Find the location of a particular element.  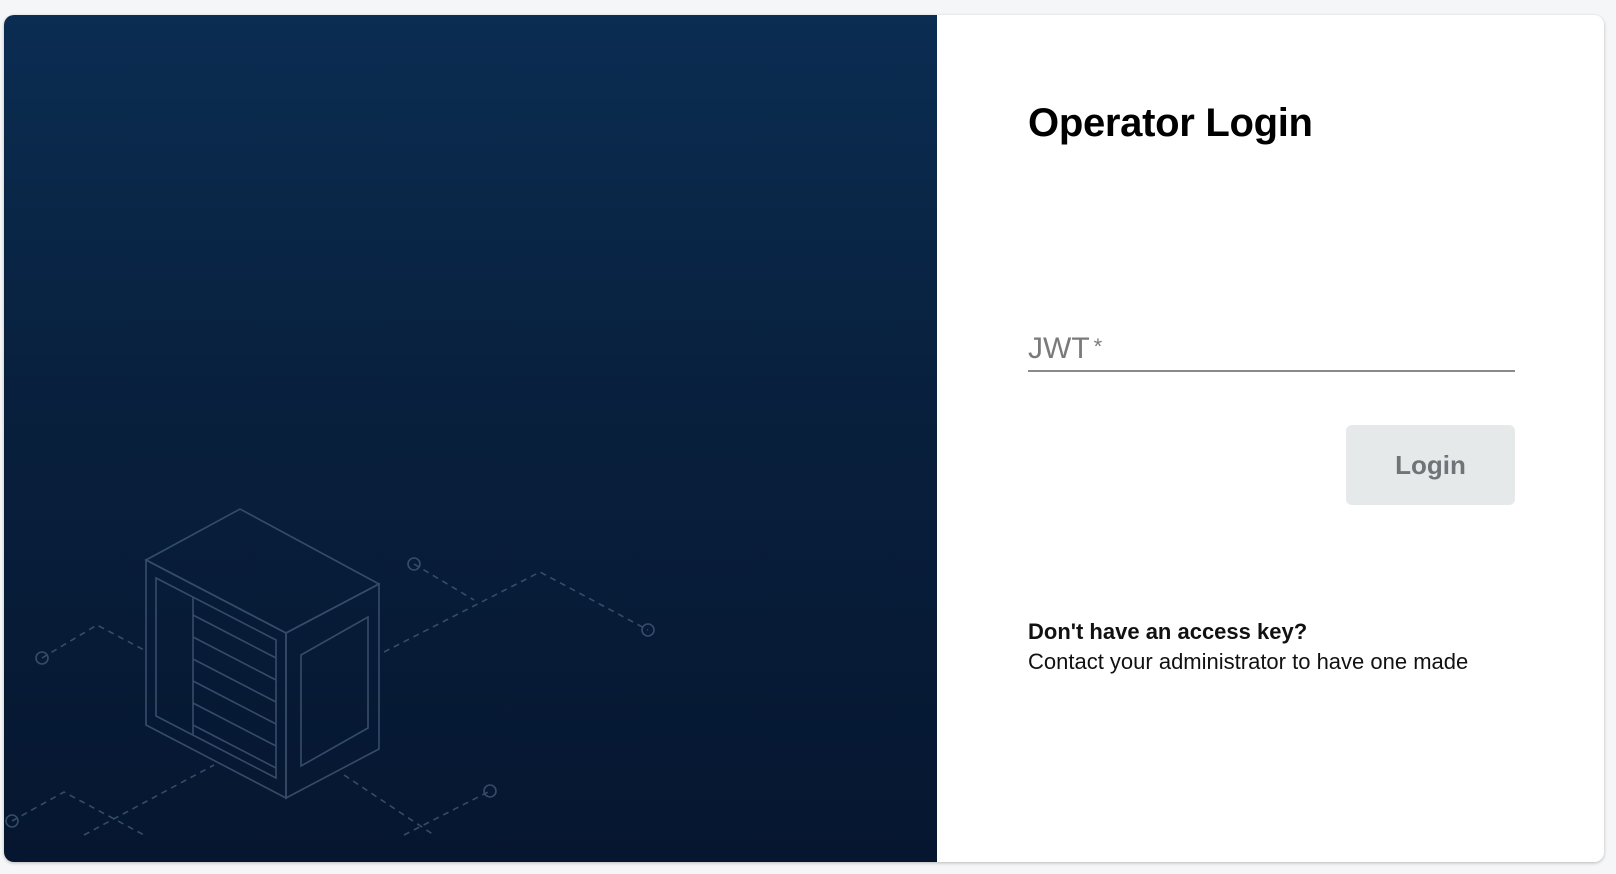

page-title: Operator Login is located at coordinates (1170, 123).